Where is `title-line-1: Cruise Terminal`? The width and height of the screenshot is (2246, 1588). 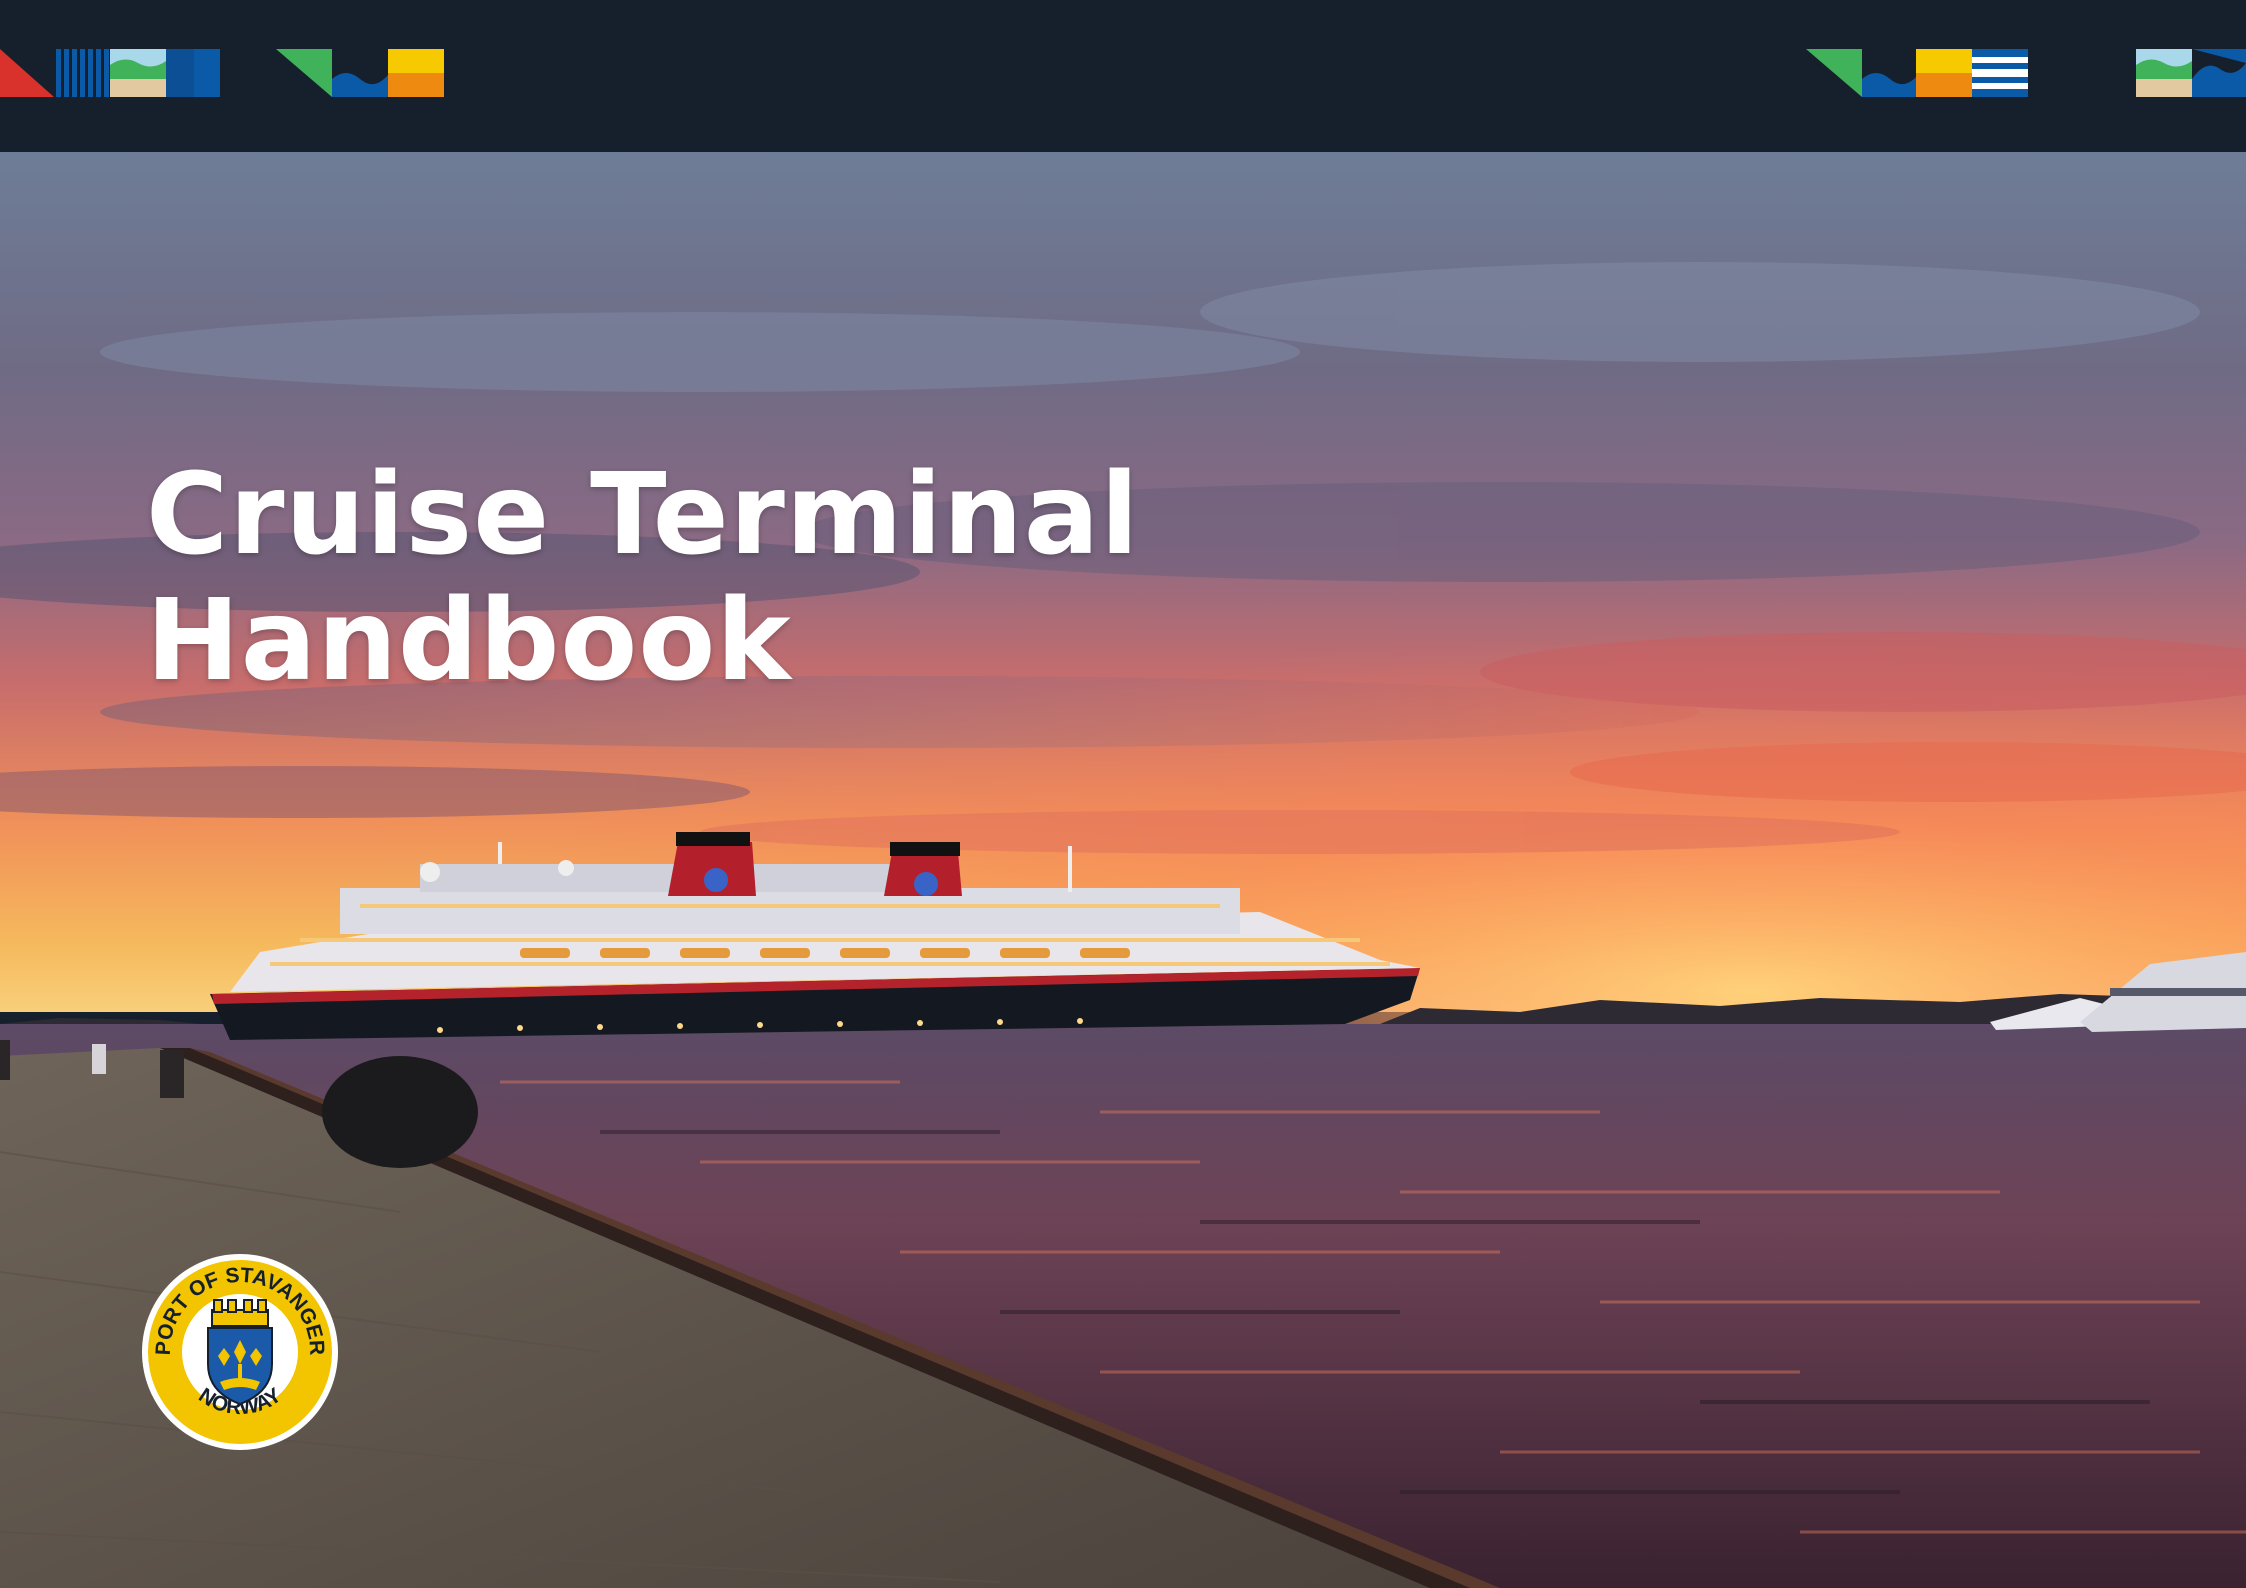 title-line-1: Cruise Terminal is located at coordinates (643, 515).